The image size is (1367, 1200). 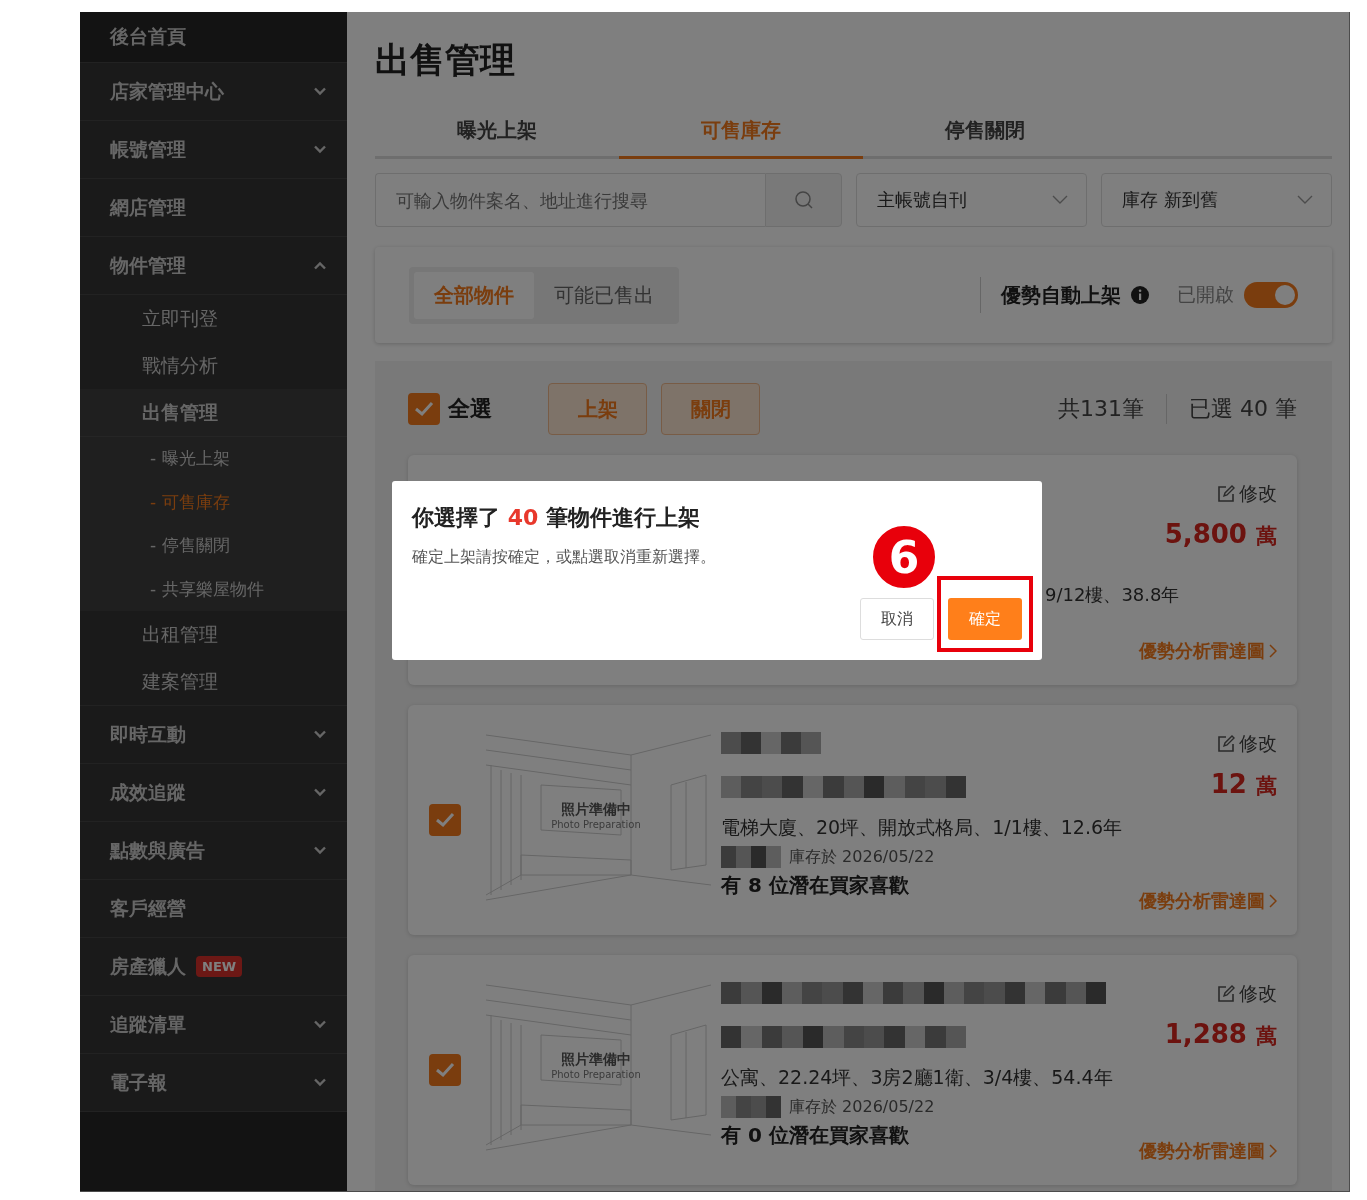 I want to click on segment-button: 可能已售出, so click(x=604, y=295).